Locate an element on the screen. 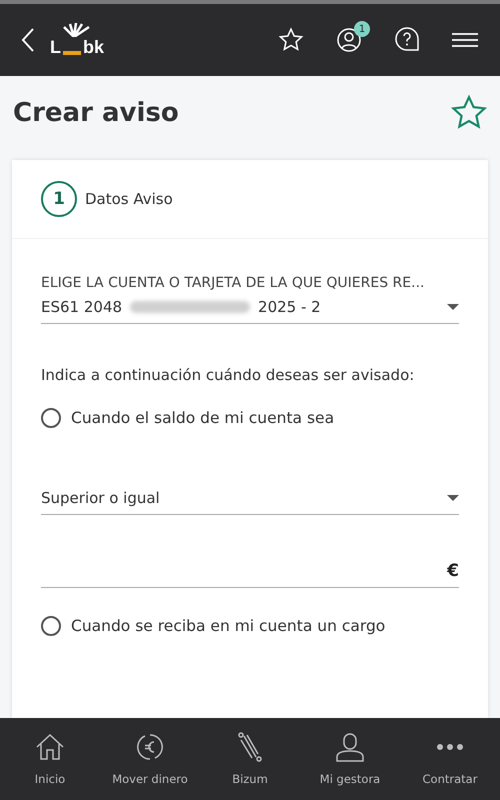 The image size is (500, 800). nav-item: Bizum is located at coordinates (250, 759).